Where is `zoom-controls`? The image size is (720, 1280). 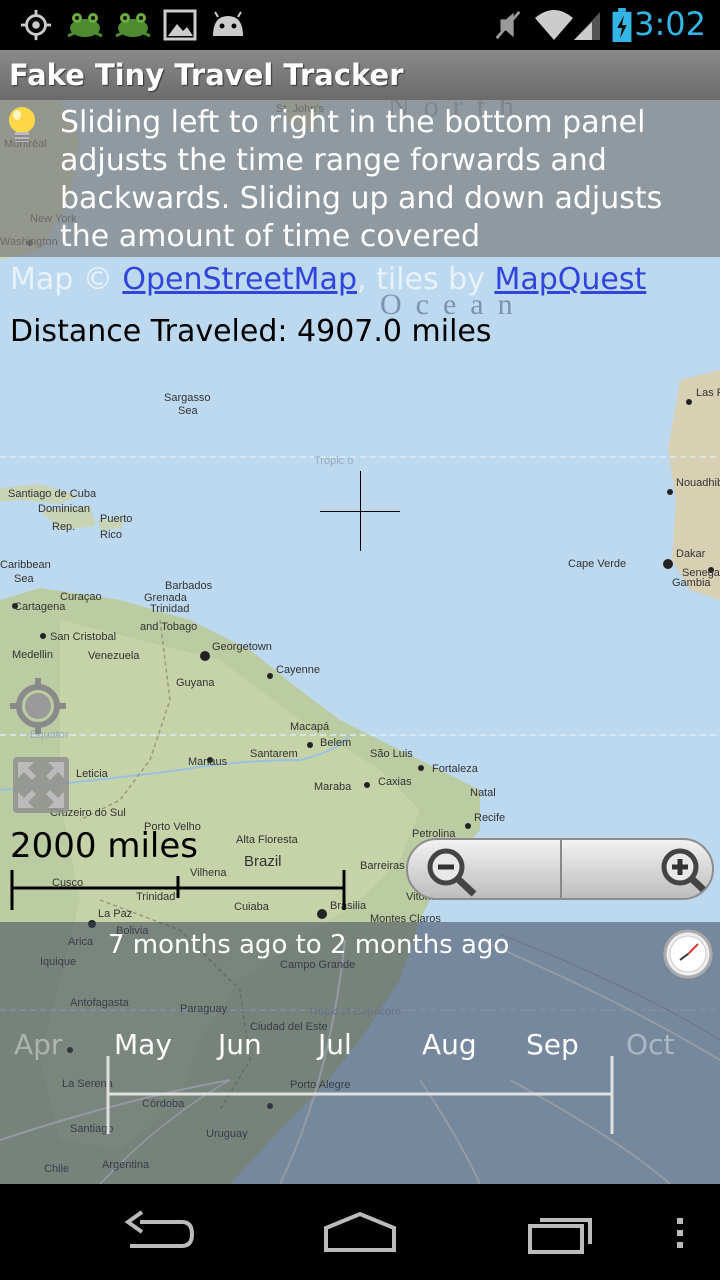 zoom-controls is located at coordinates (560, 869).